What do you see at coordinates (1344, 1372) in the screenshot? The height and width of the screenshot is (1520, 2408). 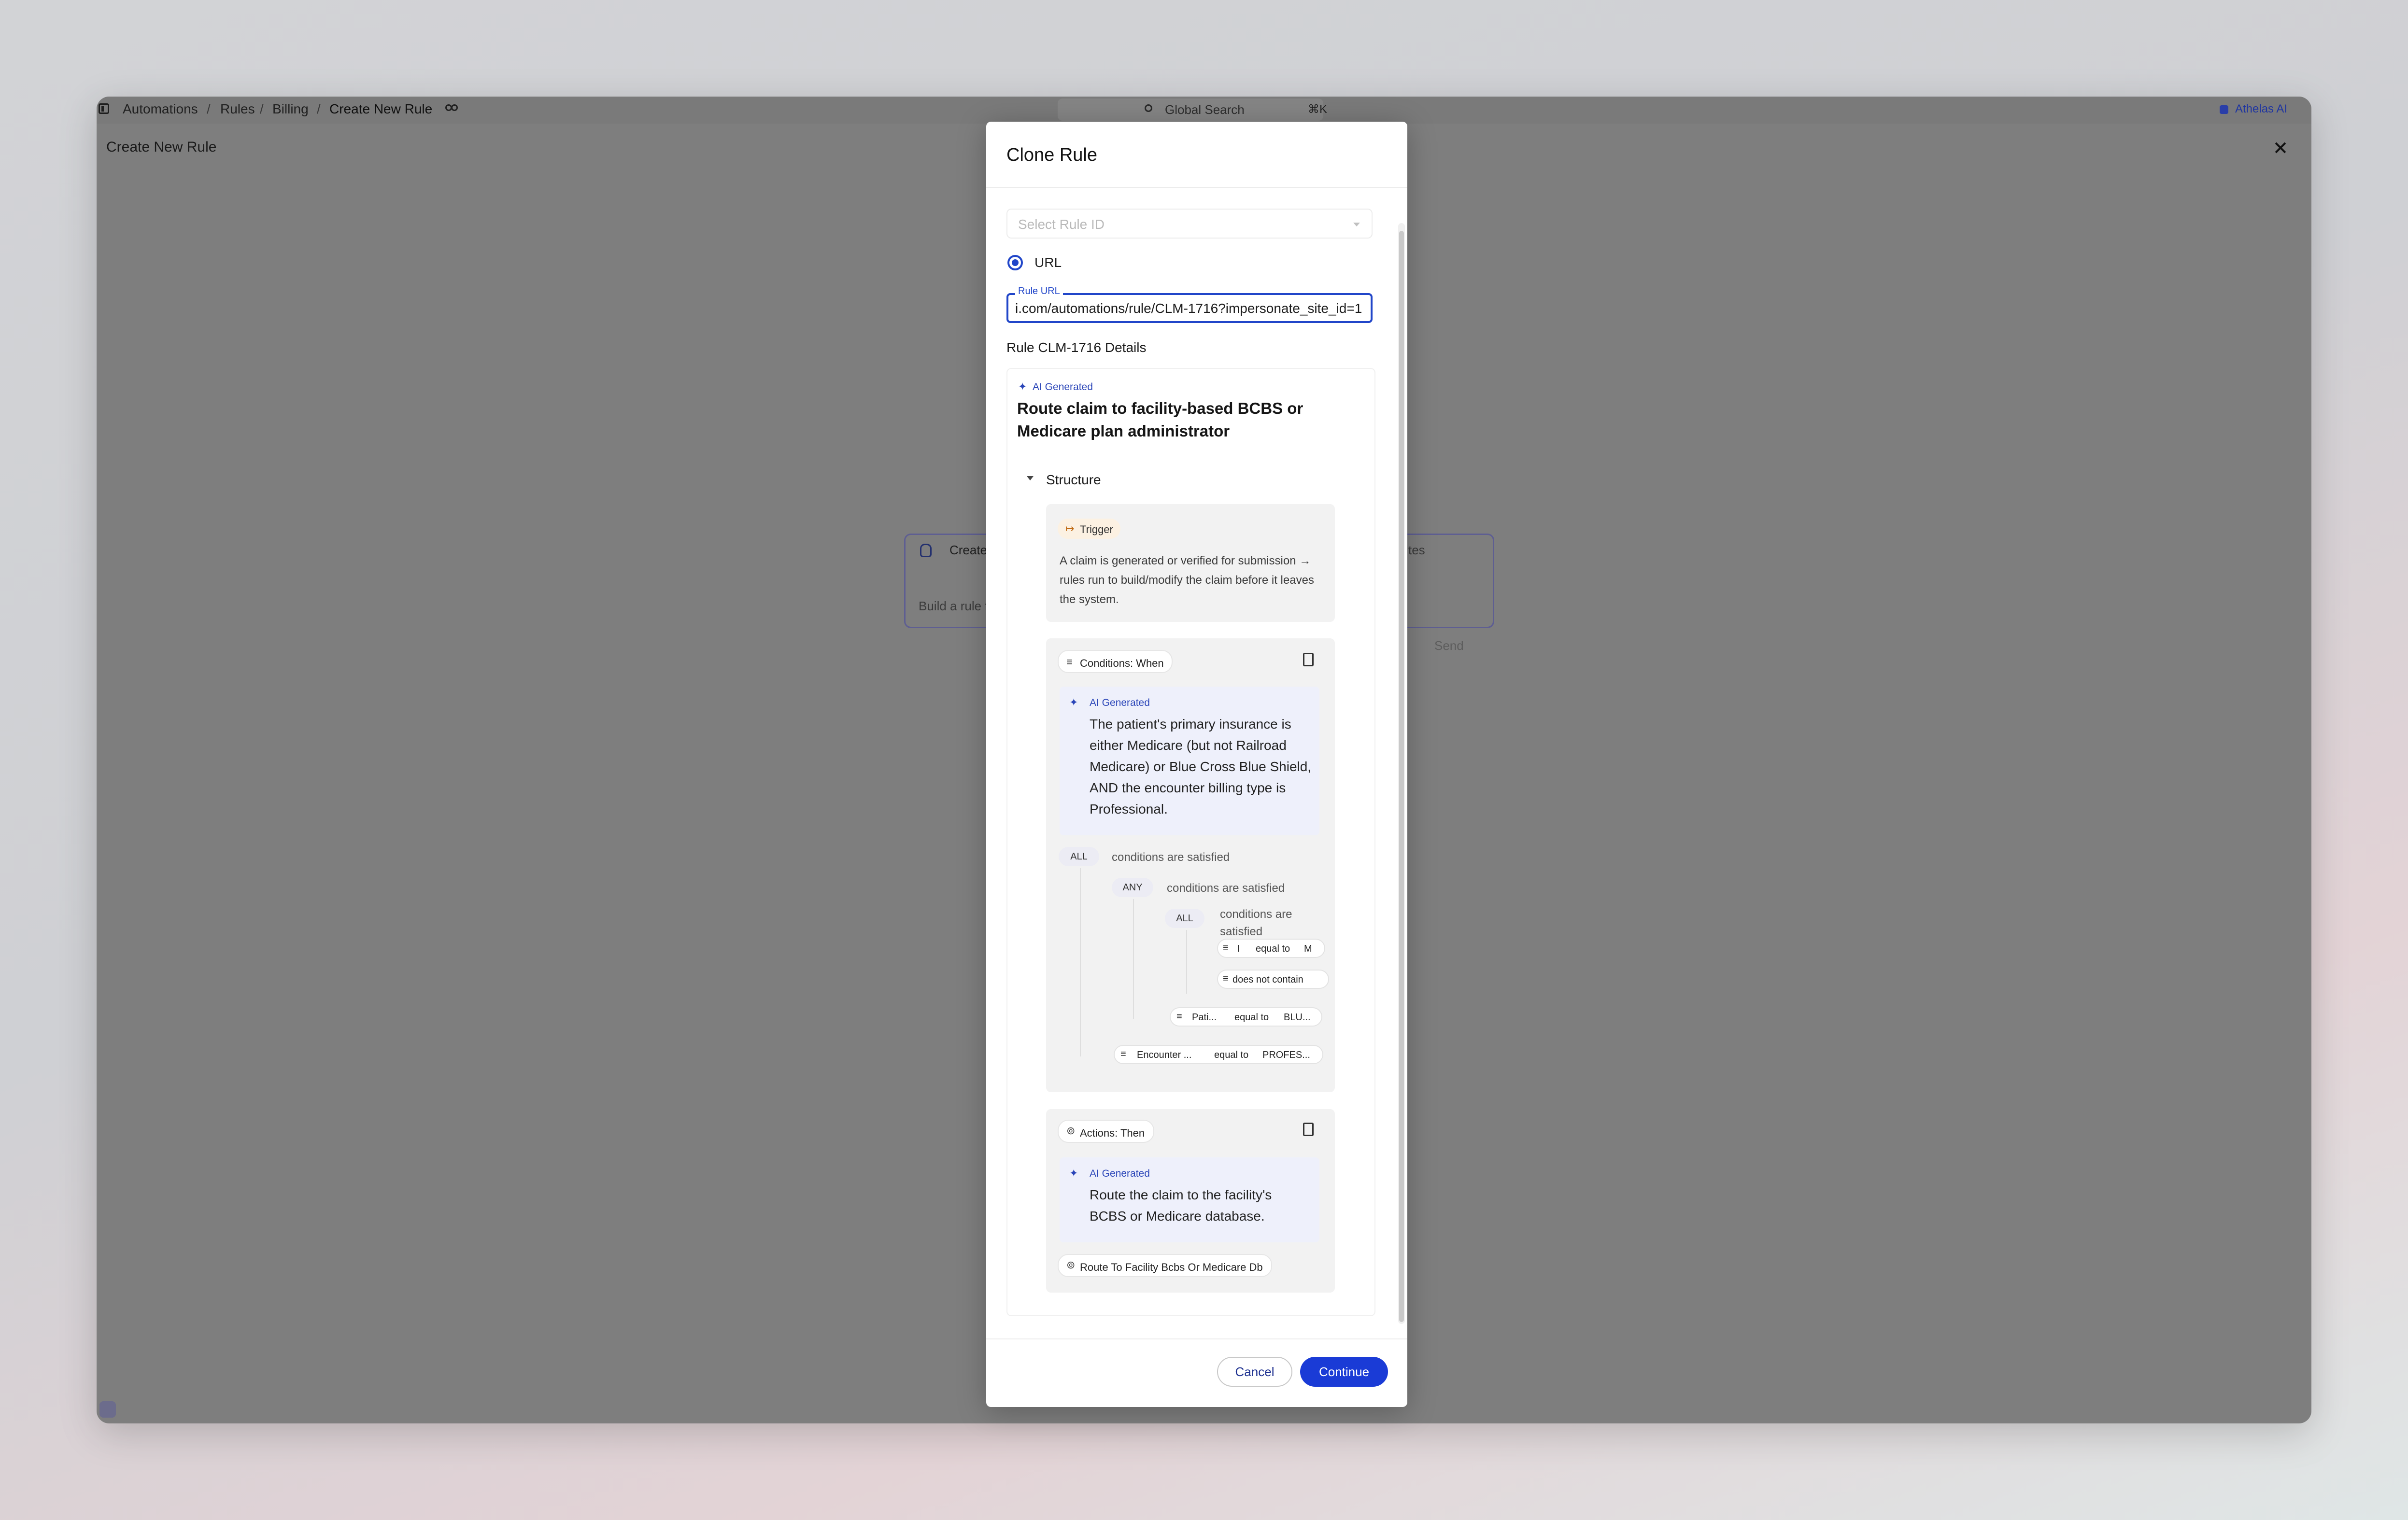 I see `continue-button: Continue` at bounding box center [1344, 1372].